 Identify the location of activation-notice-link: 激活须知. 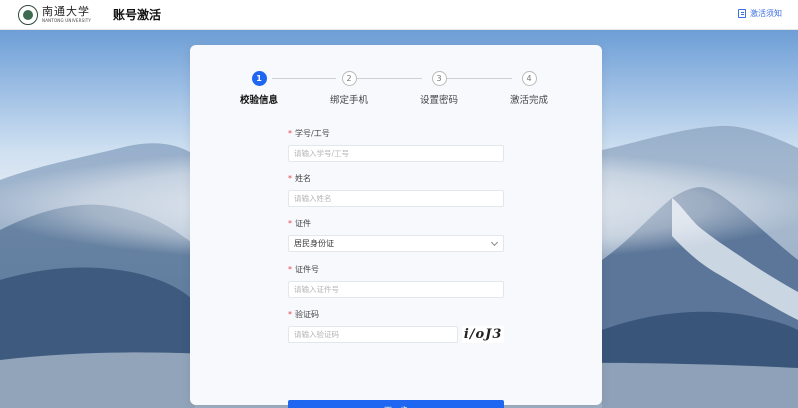
(760, 13).